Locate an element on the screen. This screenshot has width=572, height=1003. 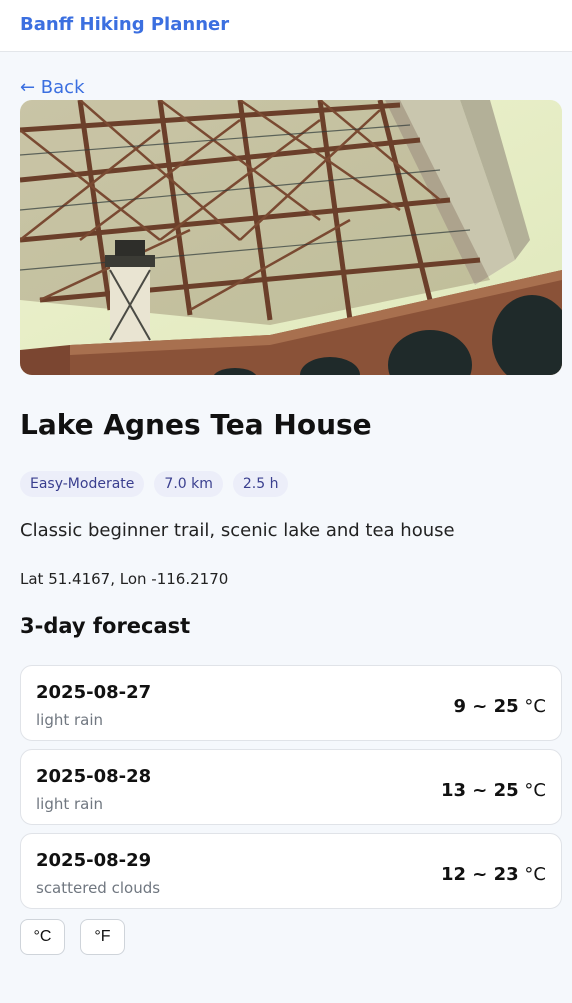
app-title: Banff Hiking Planner is located at coordinates (124, 24).